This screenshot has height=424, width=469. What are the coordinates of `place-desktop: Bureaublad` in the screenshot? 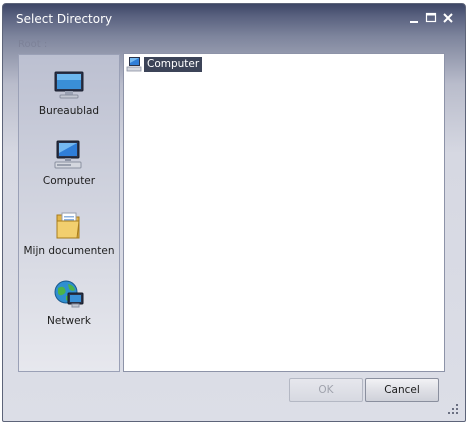 It's located at (69, 101).